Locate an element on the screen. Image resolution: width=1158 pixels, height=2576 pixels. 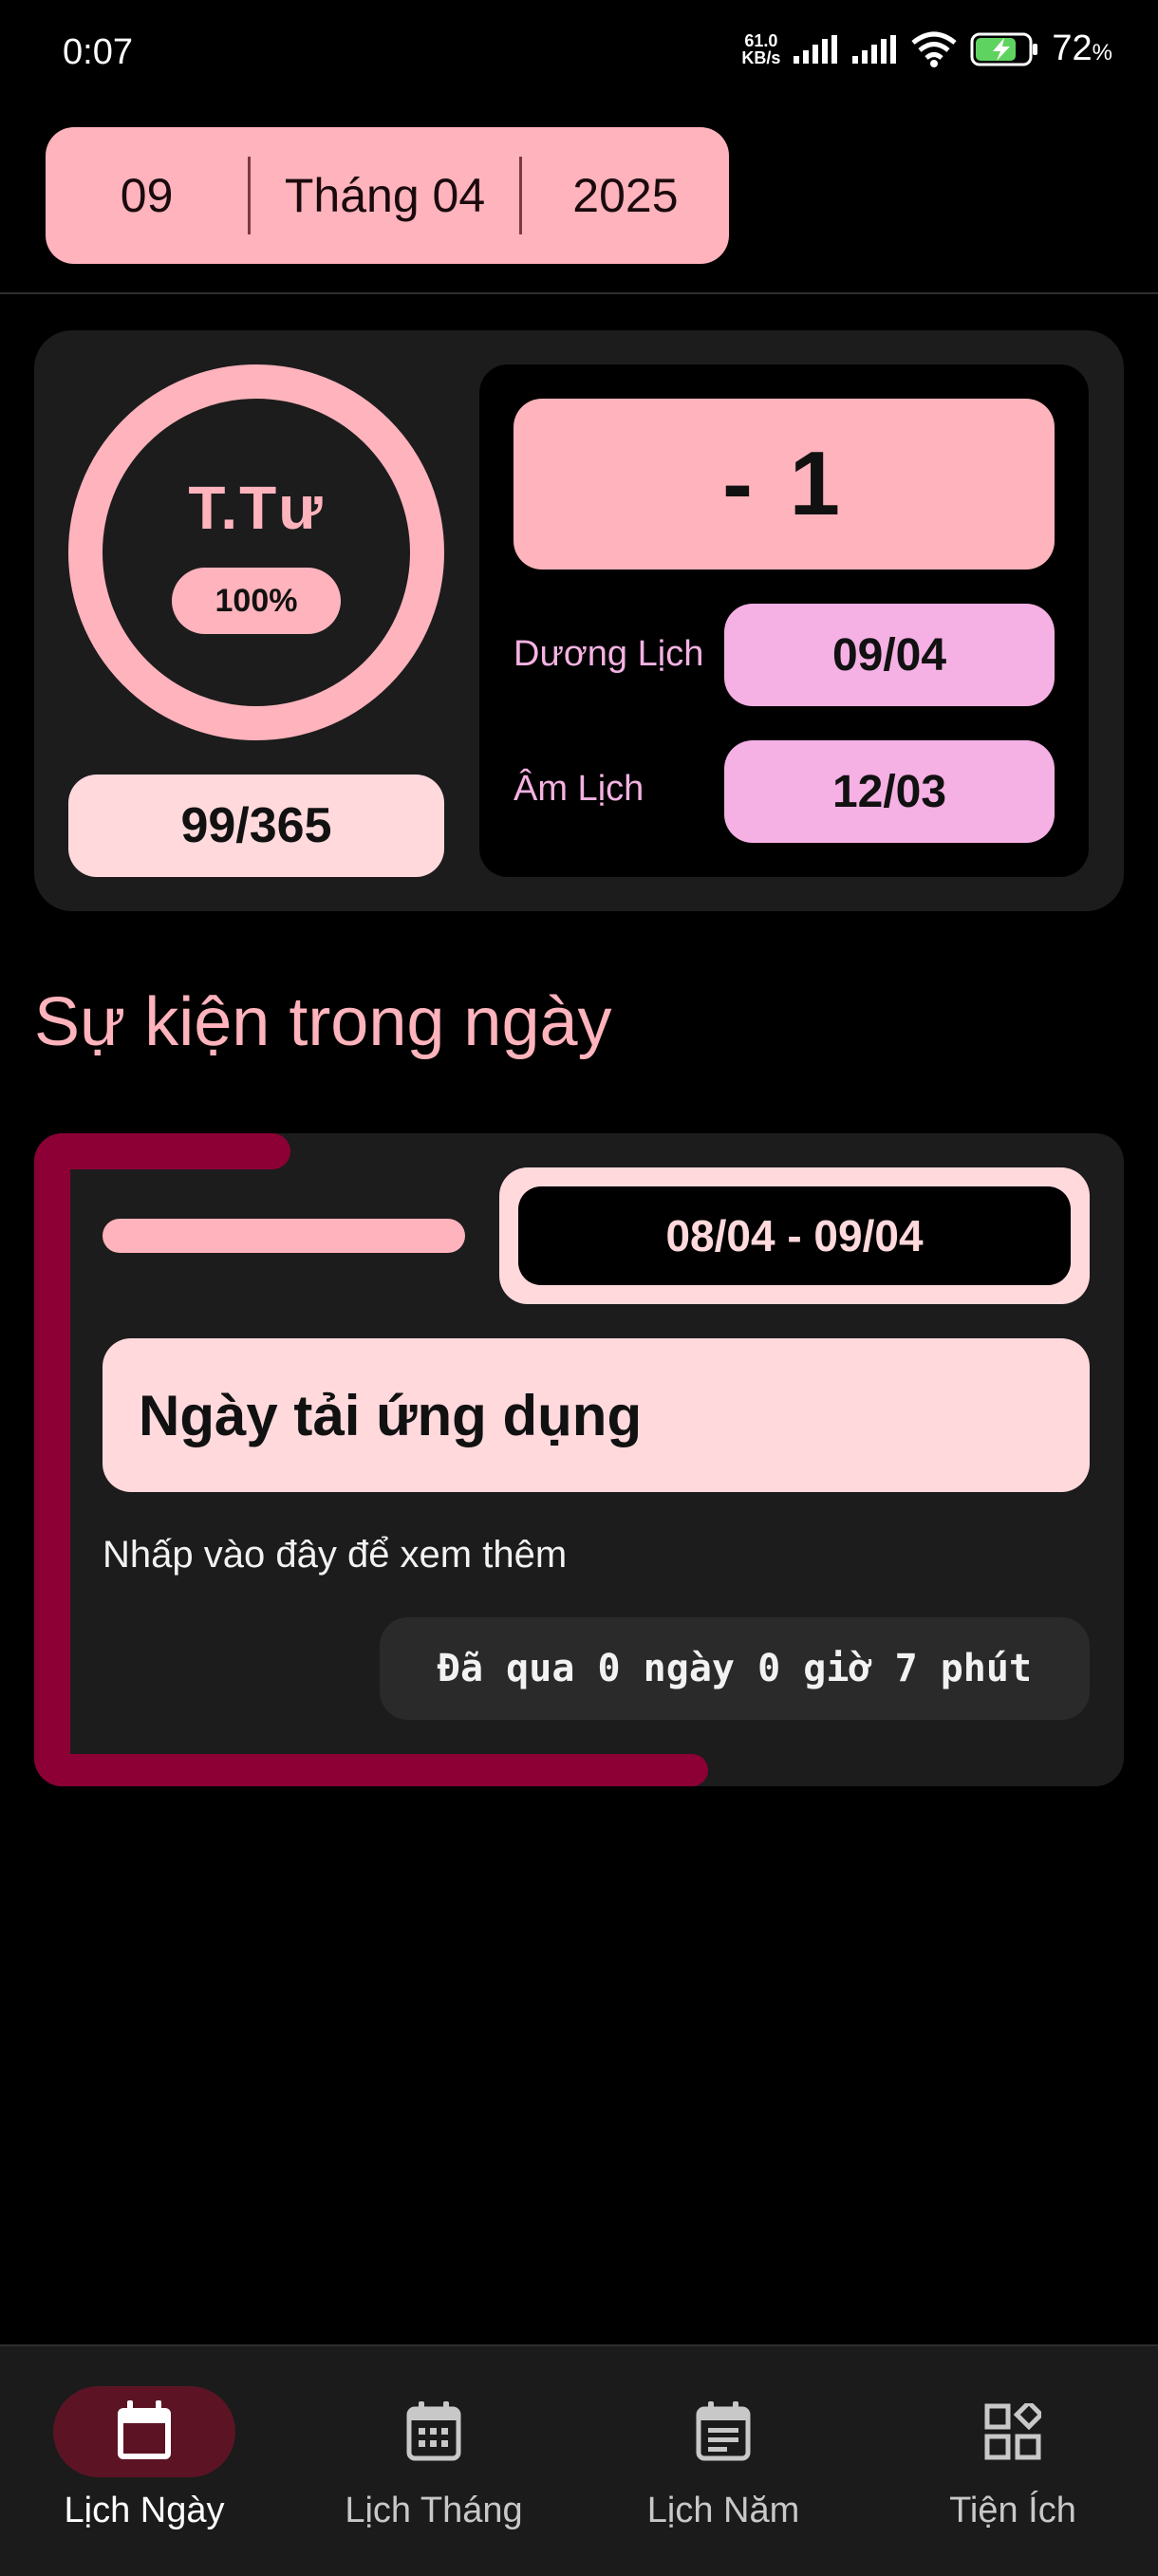
nav-label: Lịch Năm is located at coordinates (723, 2510).